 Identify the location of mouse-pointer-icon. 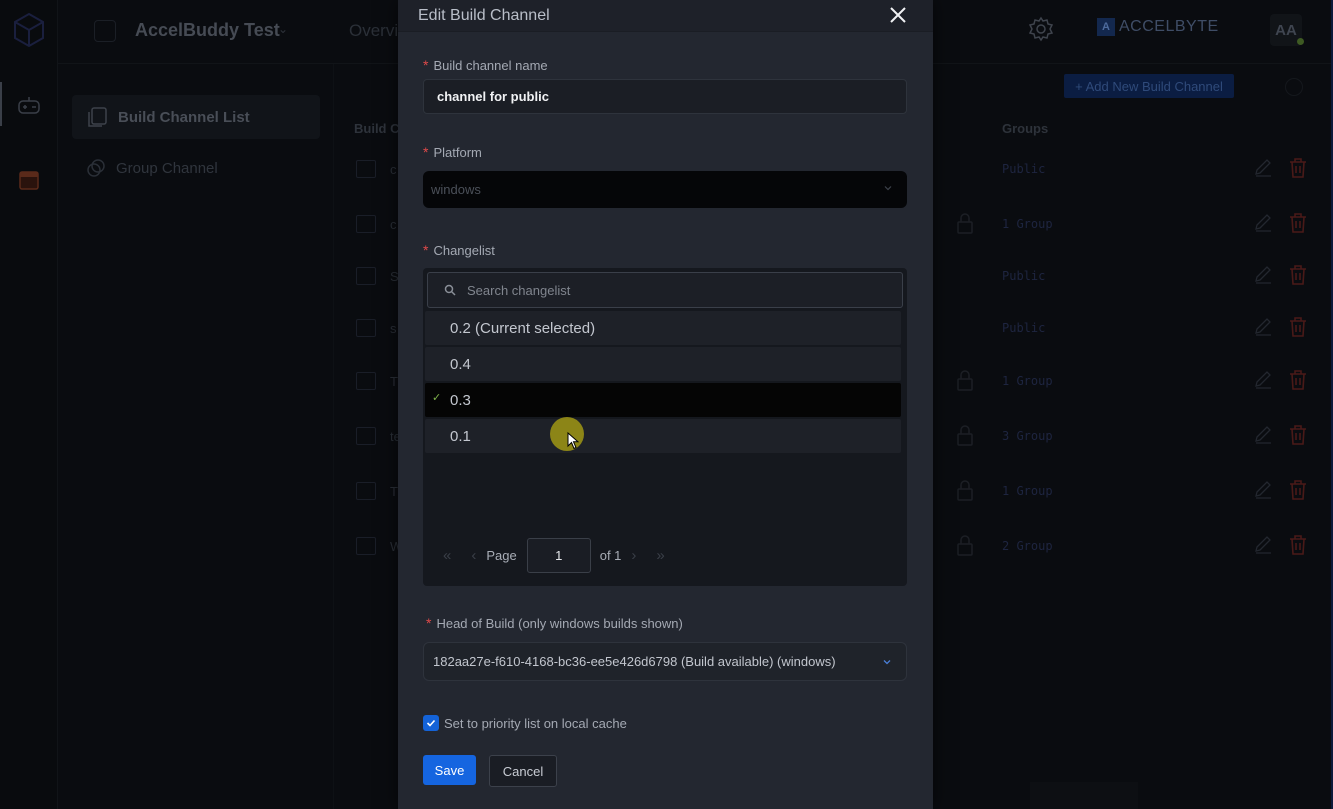
(573, 441).